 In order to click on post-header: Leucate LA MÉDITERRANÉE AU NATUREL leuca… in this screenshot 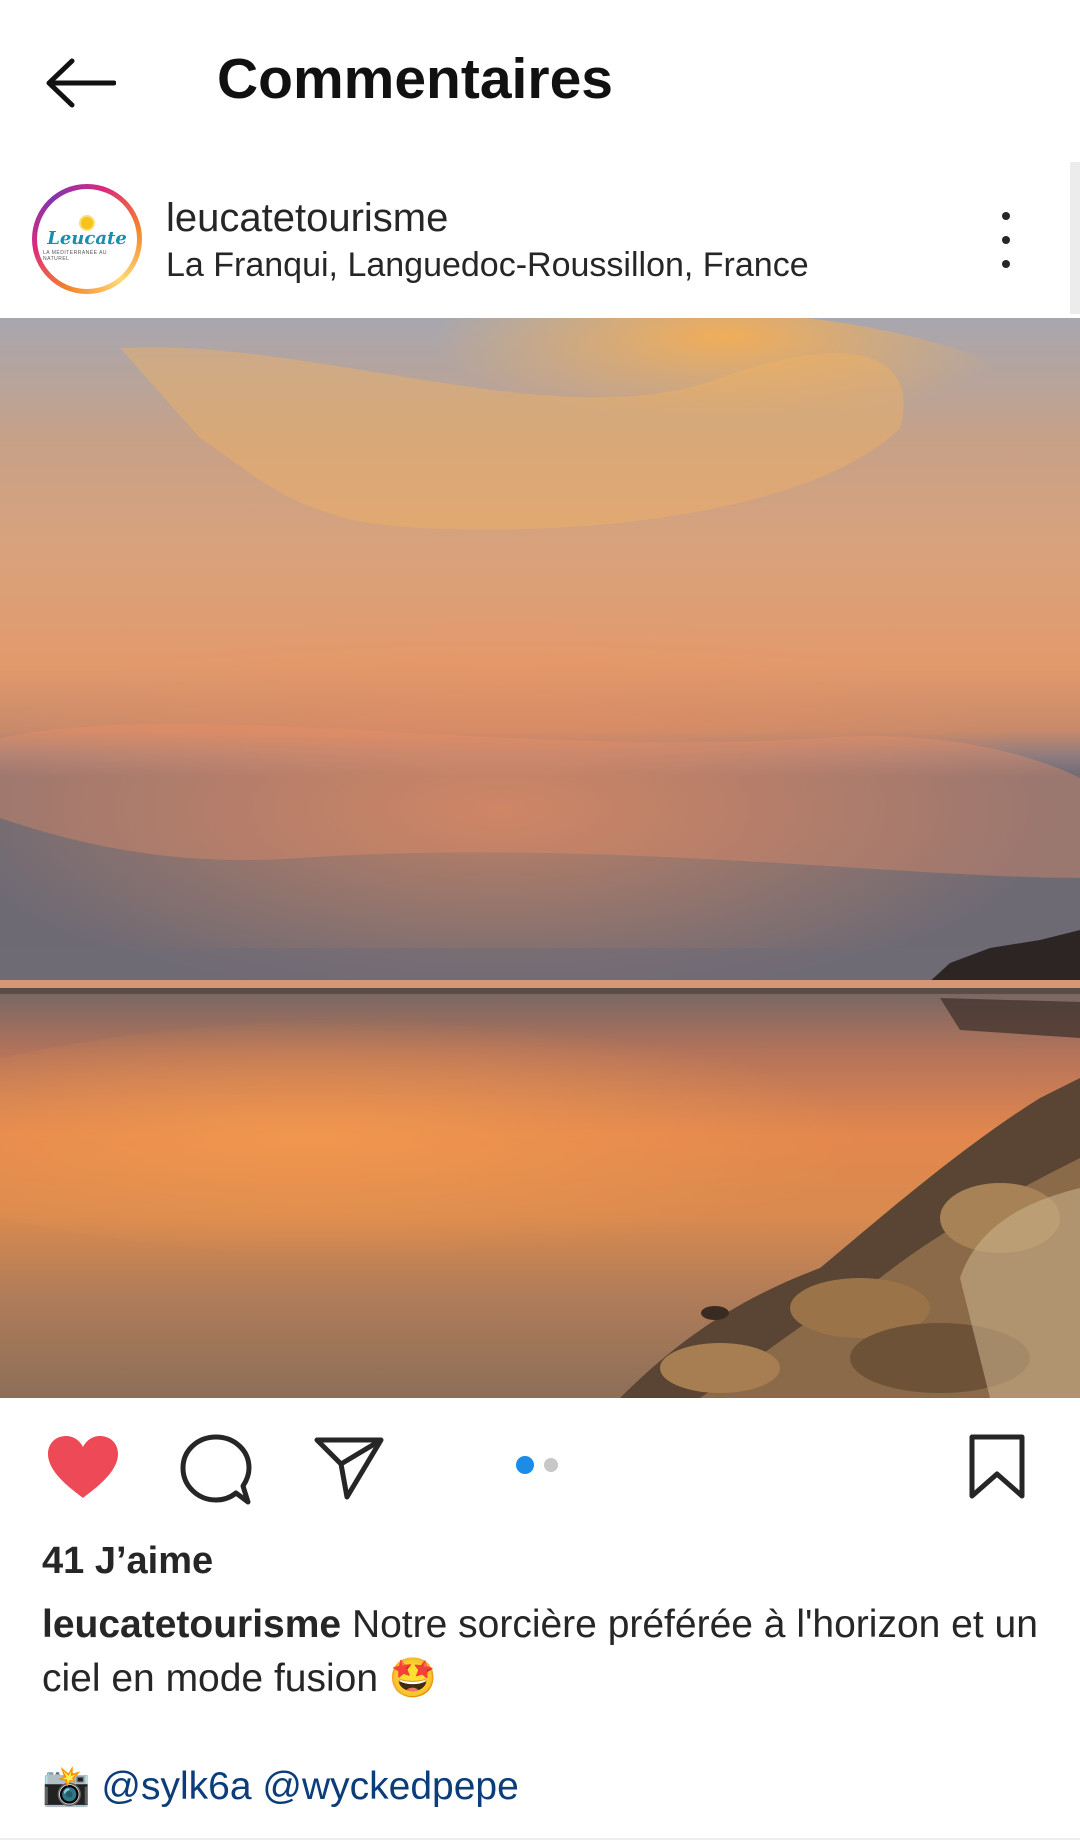, I will do `click(540, 239)`.